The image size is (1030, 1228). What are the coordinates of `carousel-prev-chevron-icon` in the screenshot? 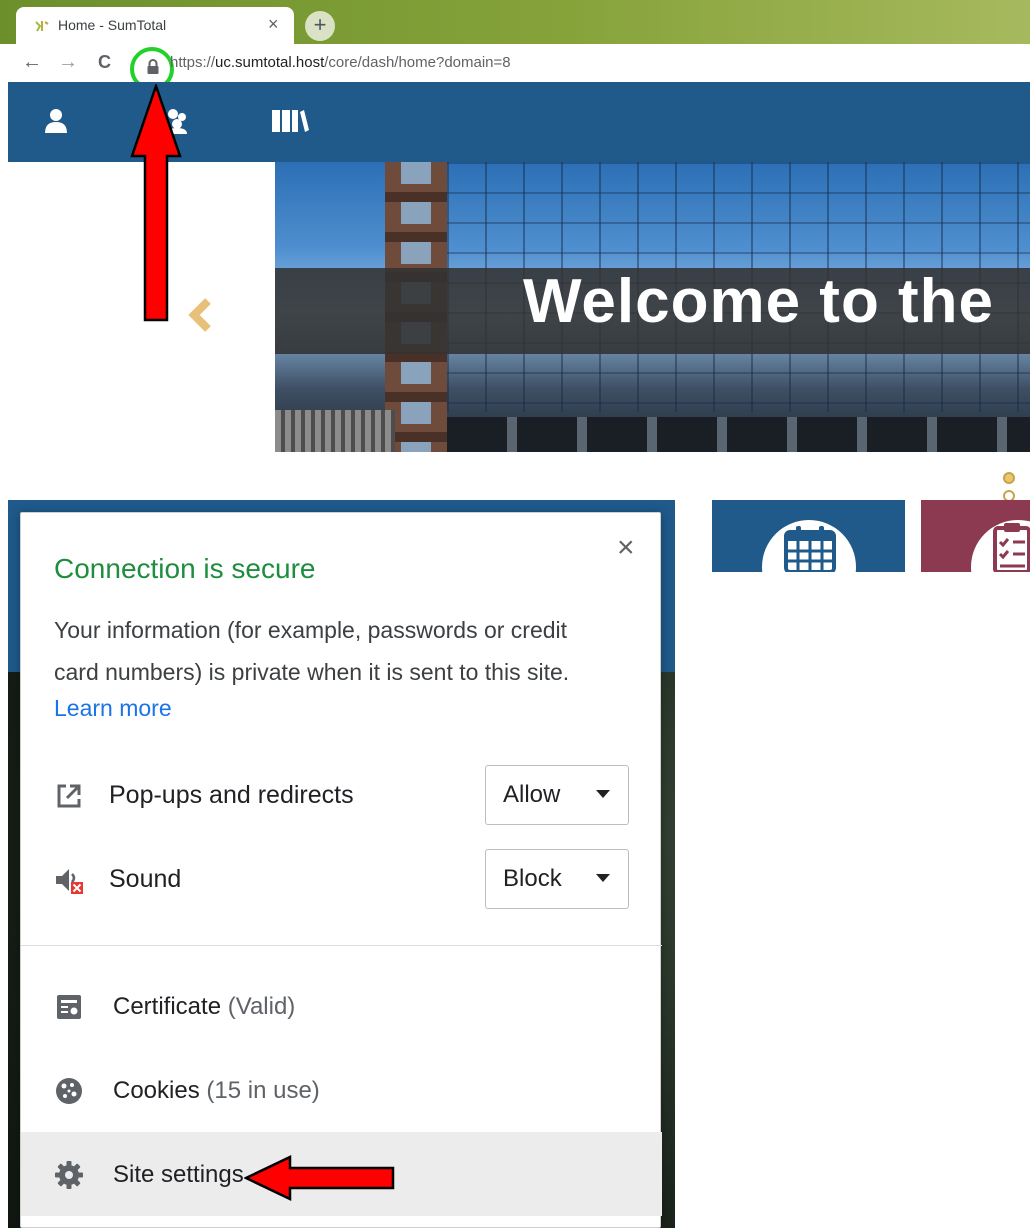 It's located at (200, 315).